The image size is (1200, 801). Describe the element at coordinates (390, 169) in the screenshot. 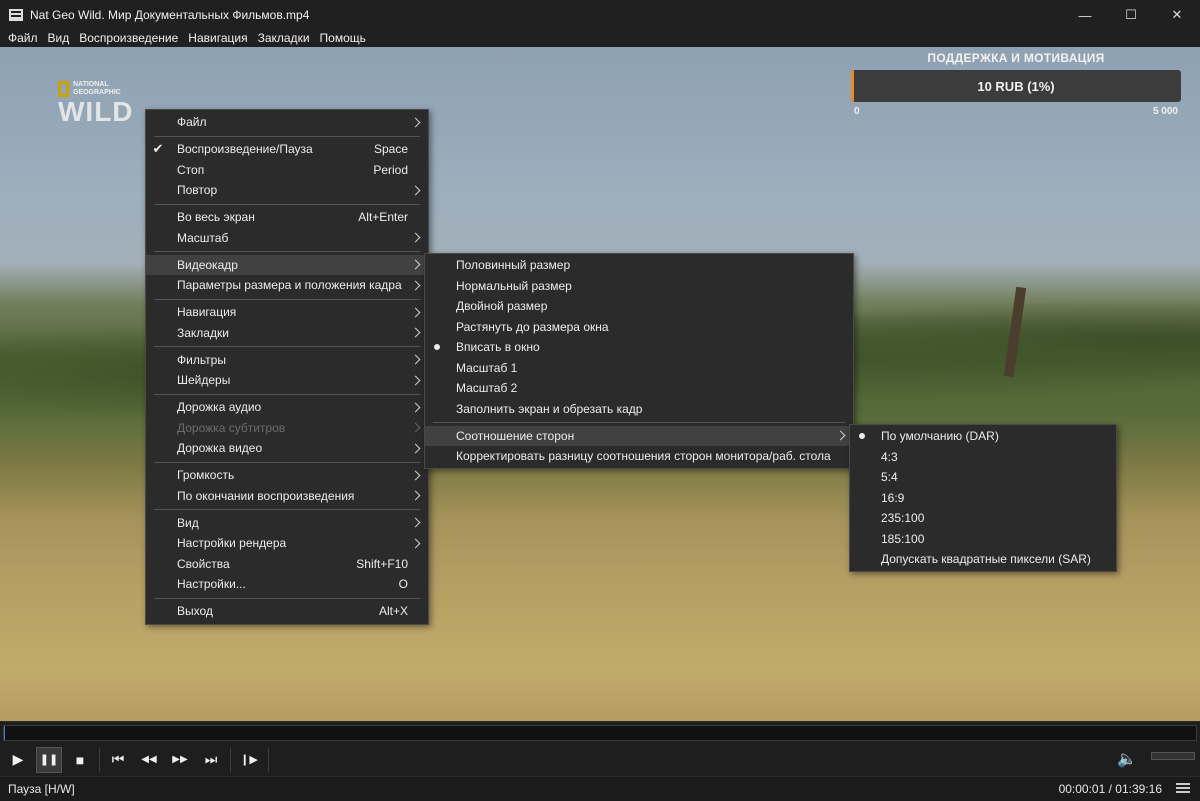

I see `menu-item-shortcut: Period` at that location.